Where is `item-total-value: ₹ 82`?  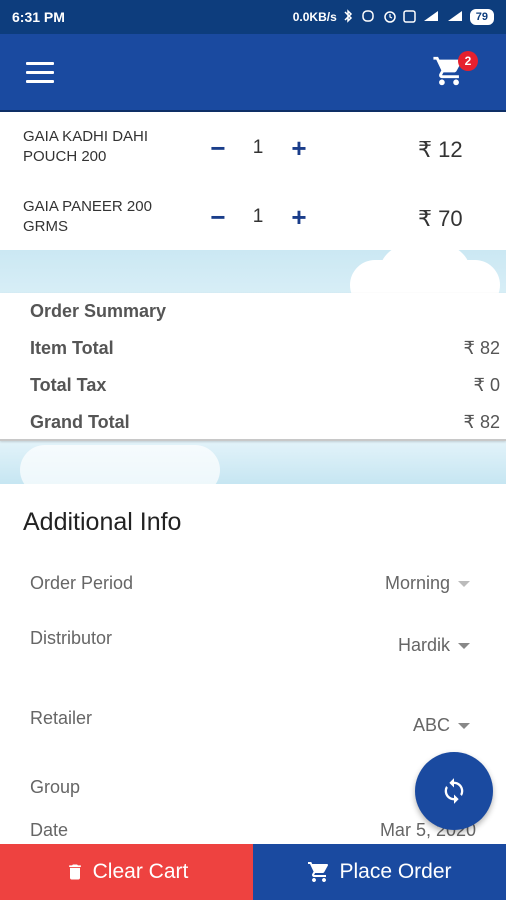
item-total-value: ₹ 82 is located at coordinates (481, 348).